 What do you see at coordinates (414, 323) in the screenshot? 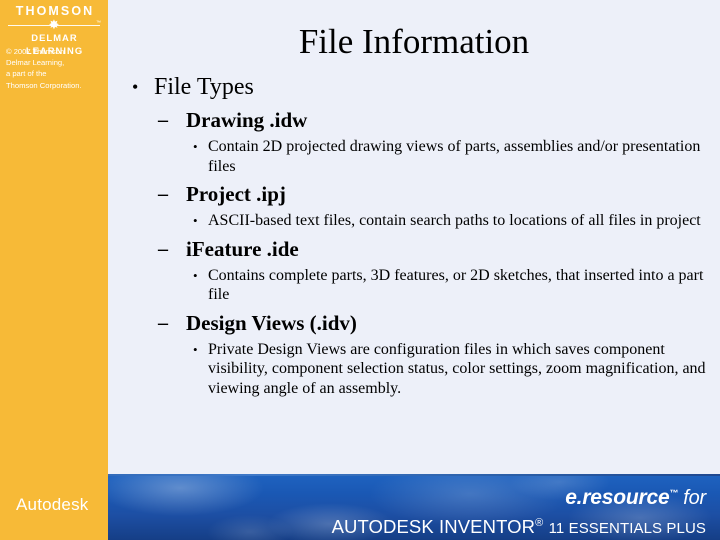
I see `list-item: – Design Views (.idv)` at bounding box center [414, 323].